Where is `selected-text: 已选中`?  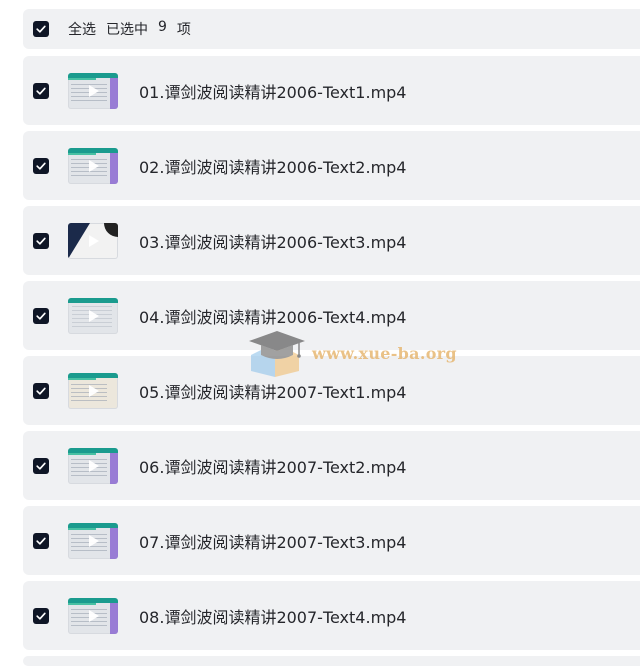
selected-text: 已选中 is located at coordinates (127, 30).